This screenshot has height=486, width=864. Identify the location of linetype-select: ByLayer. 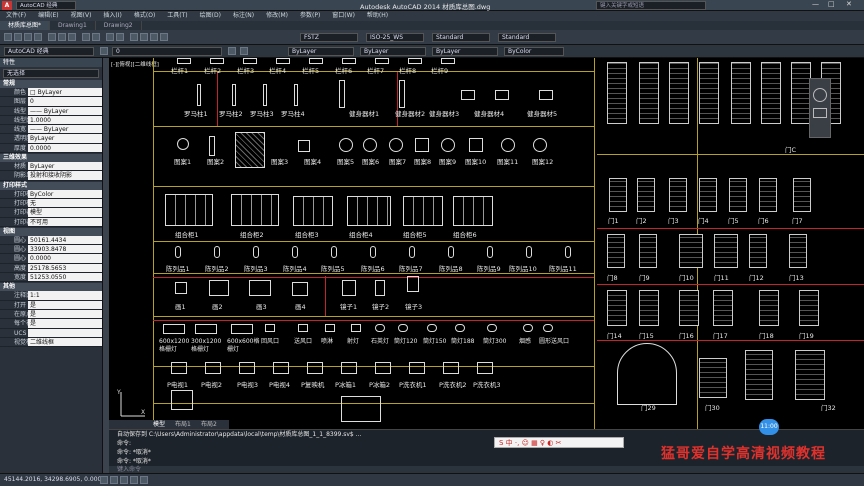
(393, 51).